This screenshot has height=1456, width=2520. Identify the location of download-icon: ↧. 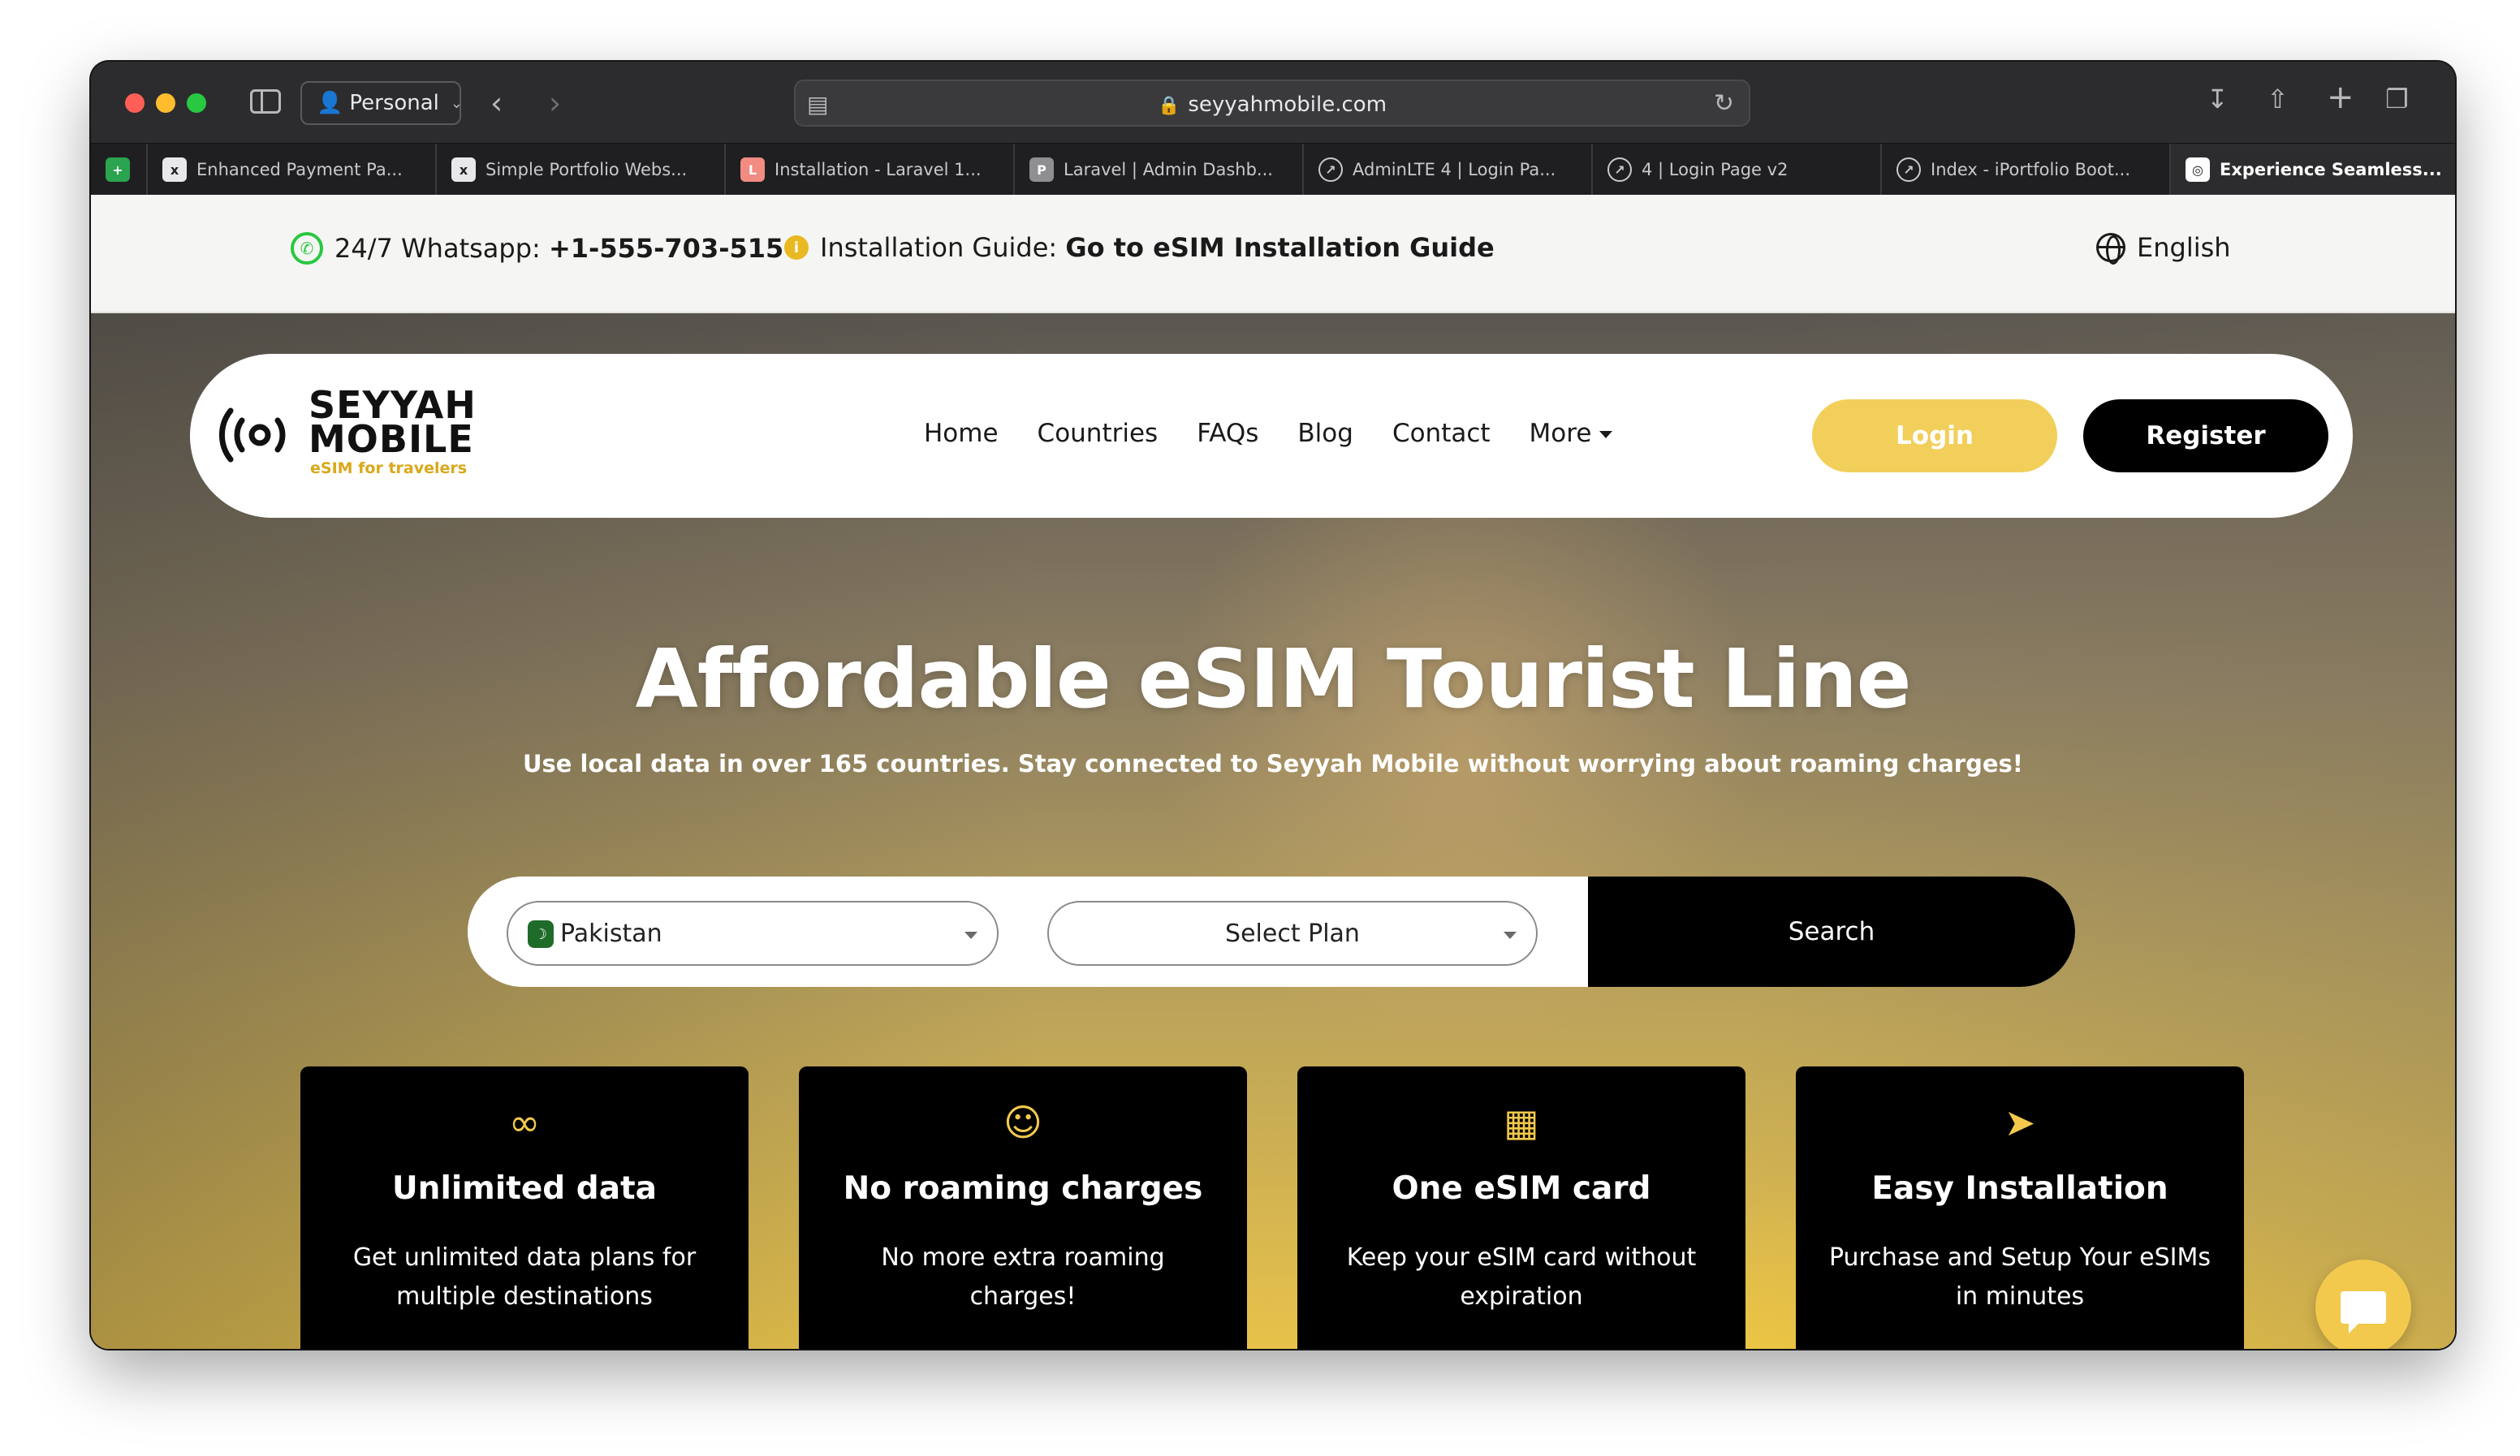
(2218, 99).